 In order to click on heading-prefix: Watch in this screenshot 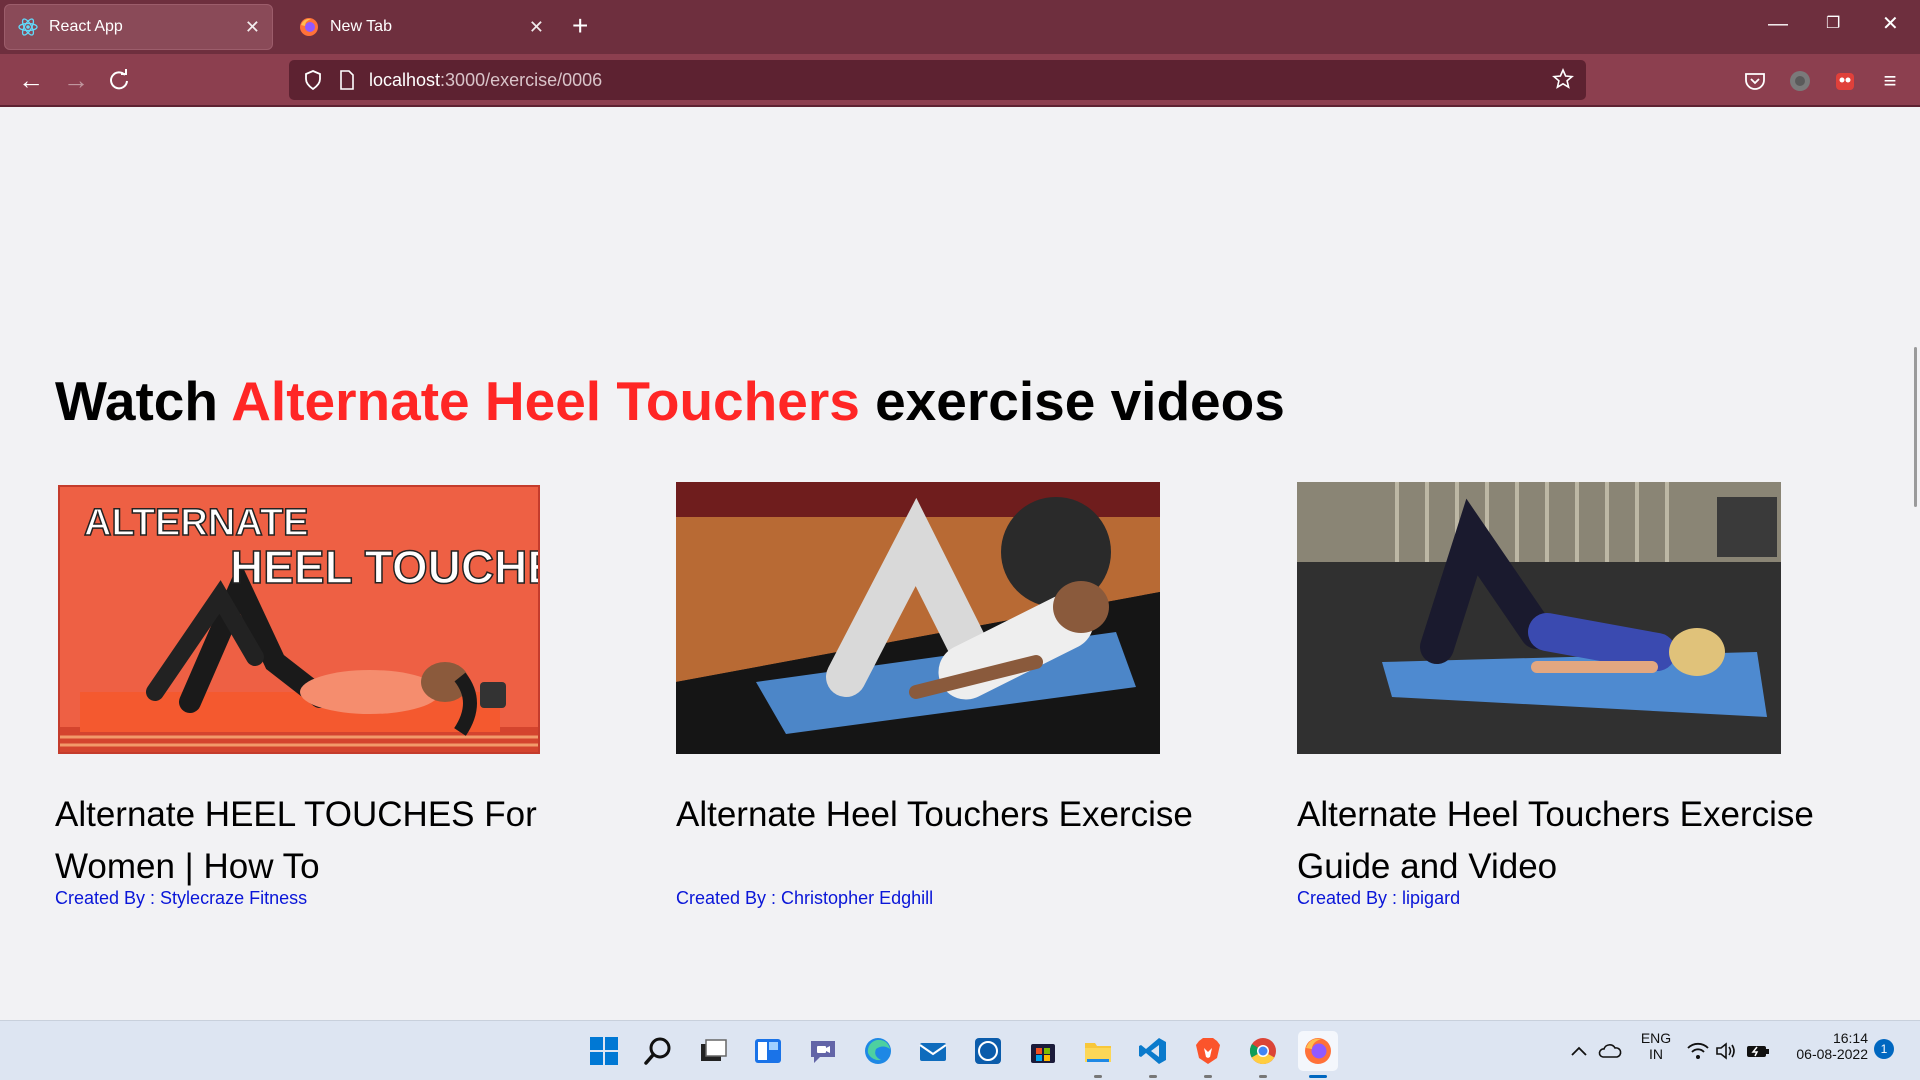, I will do `click(143, 401)`.